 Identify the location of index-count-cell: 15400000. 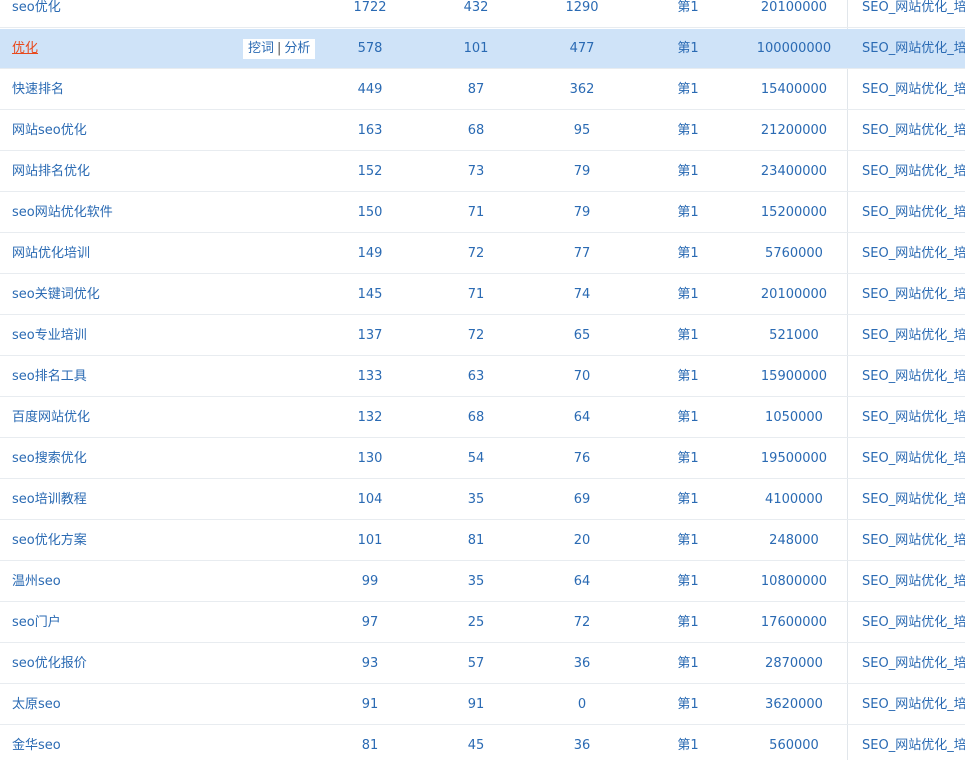
(794, 89).